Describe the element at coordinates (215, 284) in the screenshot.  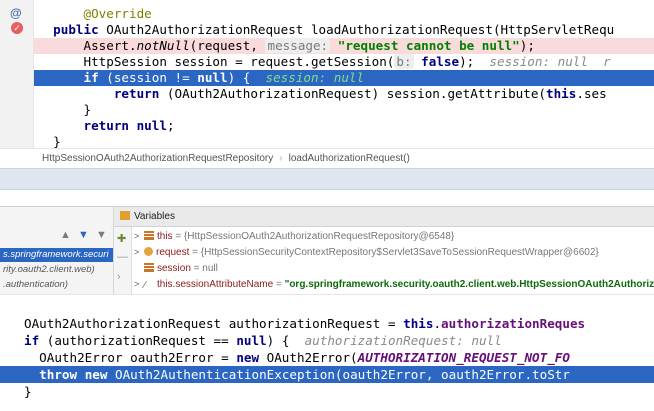
I see `variable-name: this.sessionAttributeName` at that location.